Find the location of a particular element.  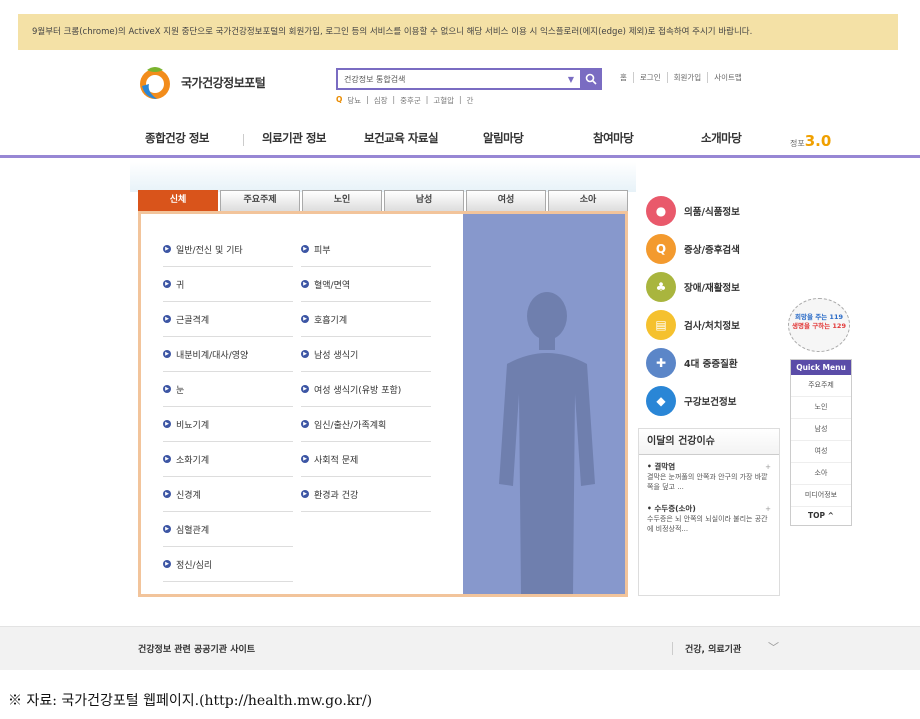

decorative-banner is located at coordinates (383, 177).